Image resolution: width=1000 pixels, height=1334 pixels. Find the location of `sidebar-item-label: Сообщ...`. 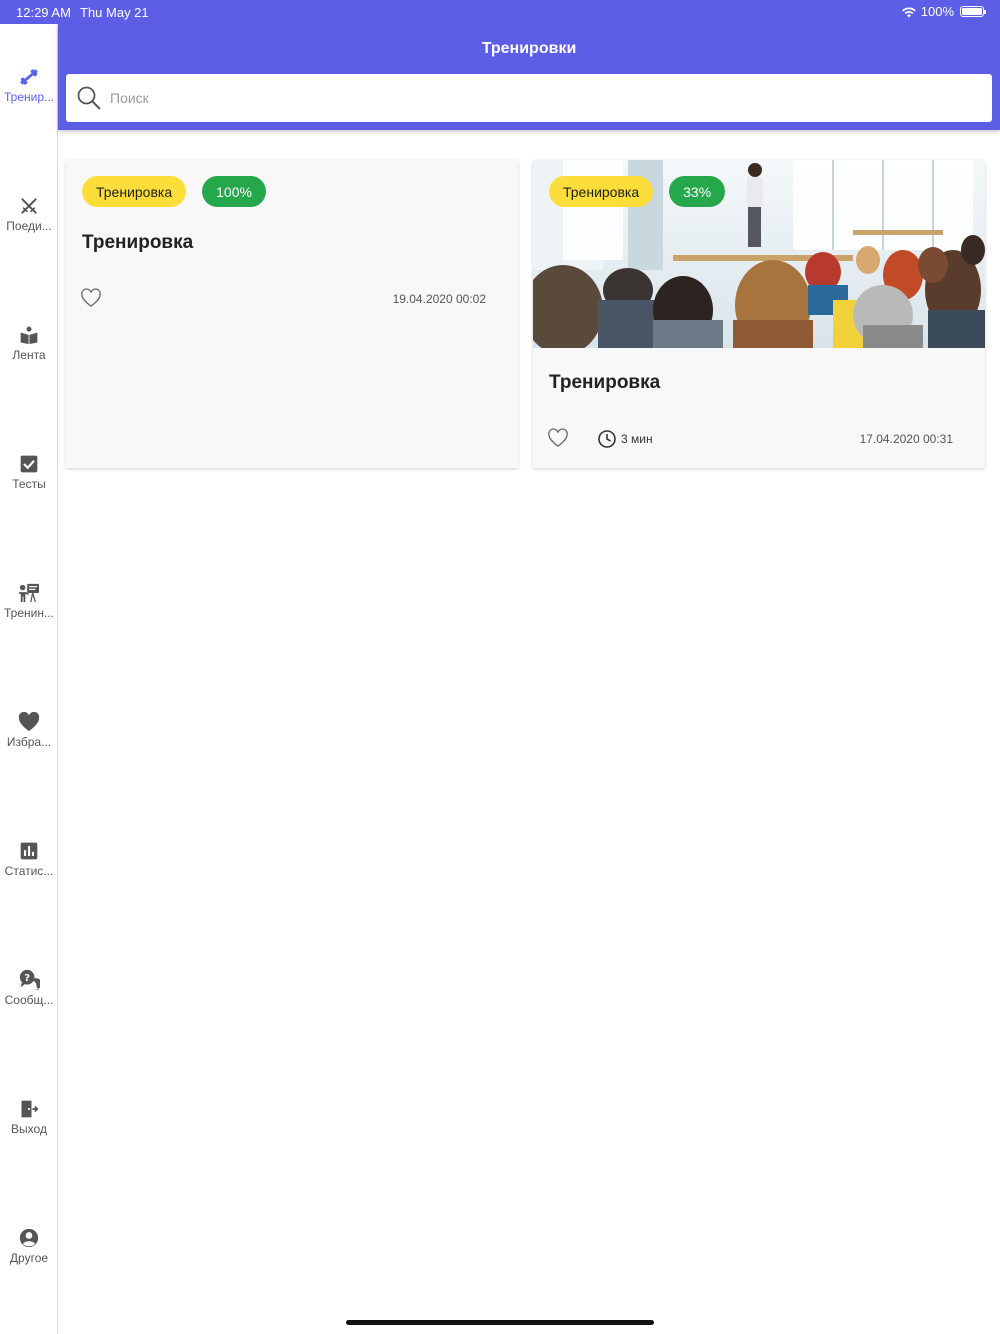

sidebar-item-label: Сообщ... is located at coordinates (29, 1000).